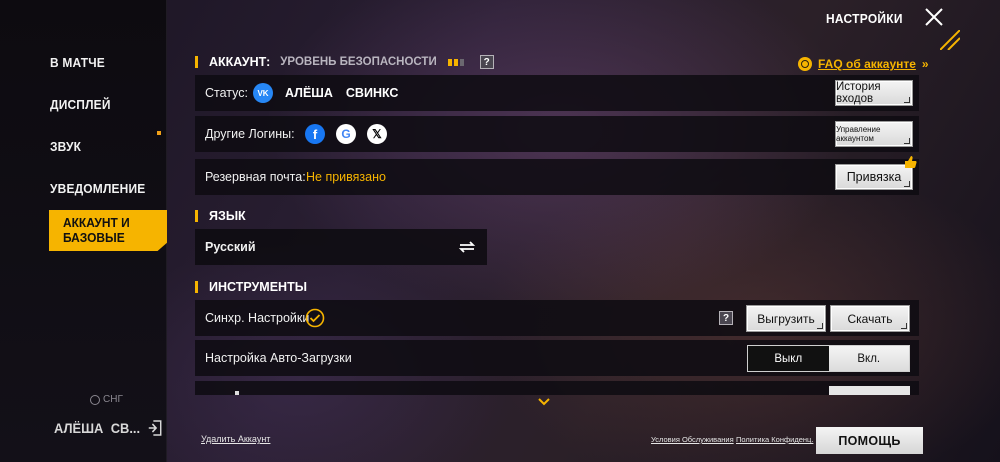  I want to click on language-section-title: ЯЗЫК, so click(220, 216).